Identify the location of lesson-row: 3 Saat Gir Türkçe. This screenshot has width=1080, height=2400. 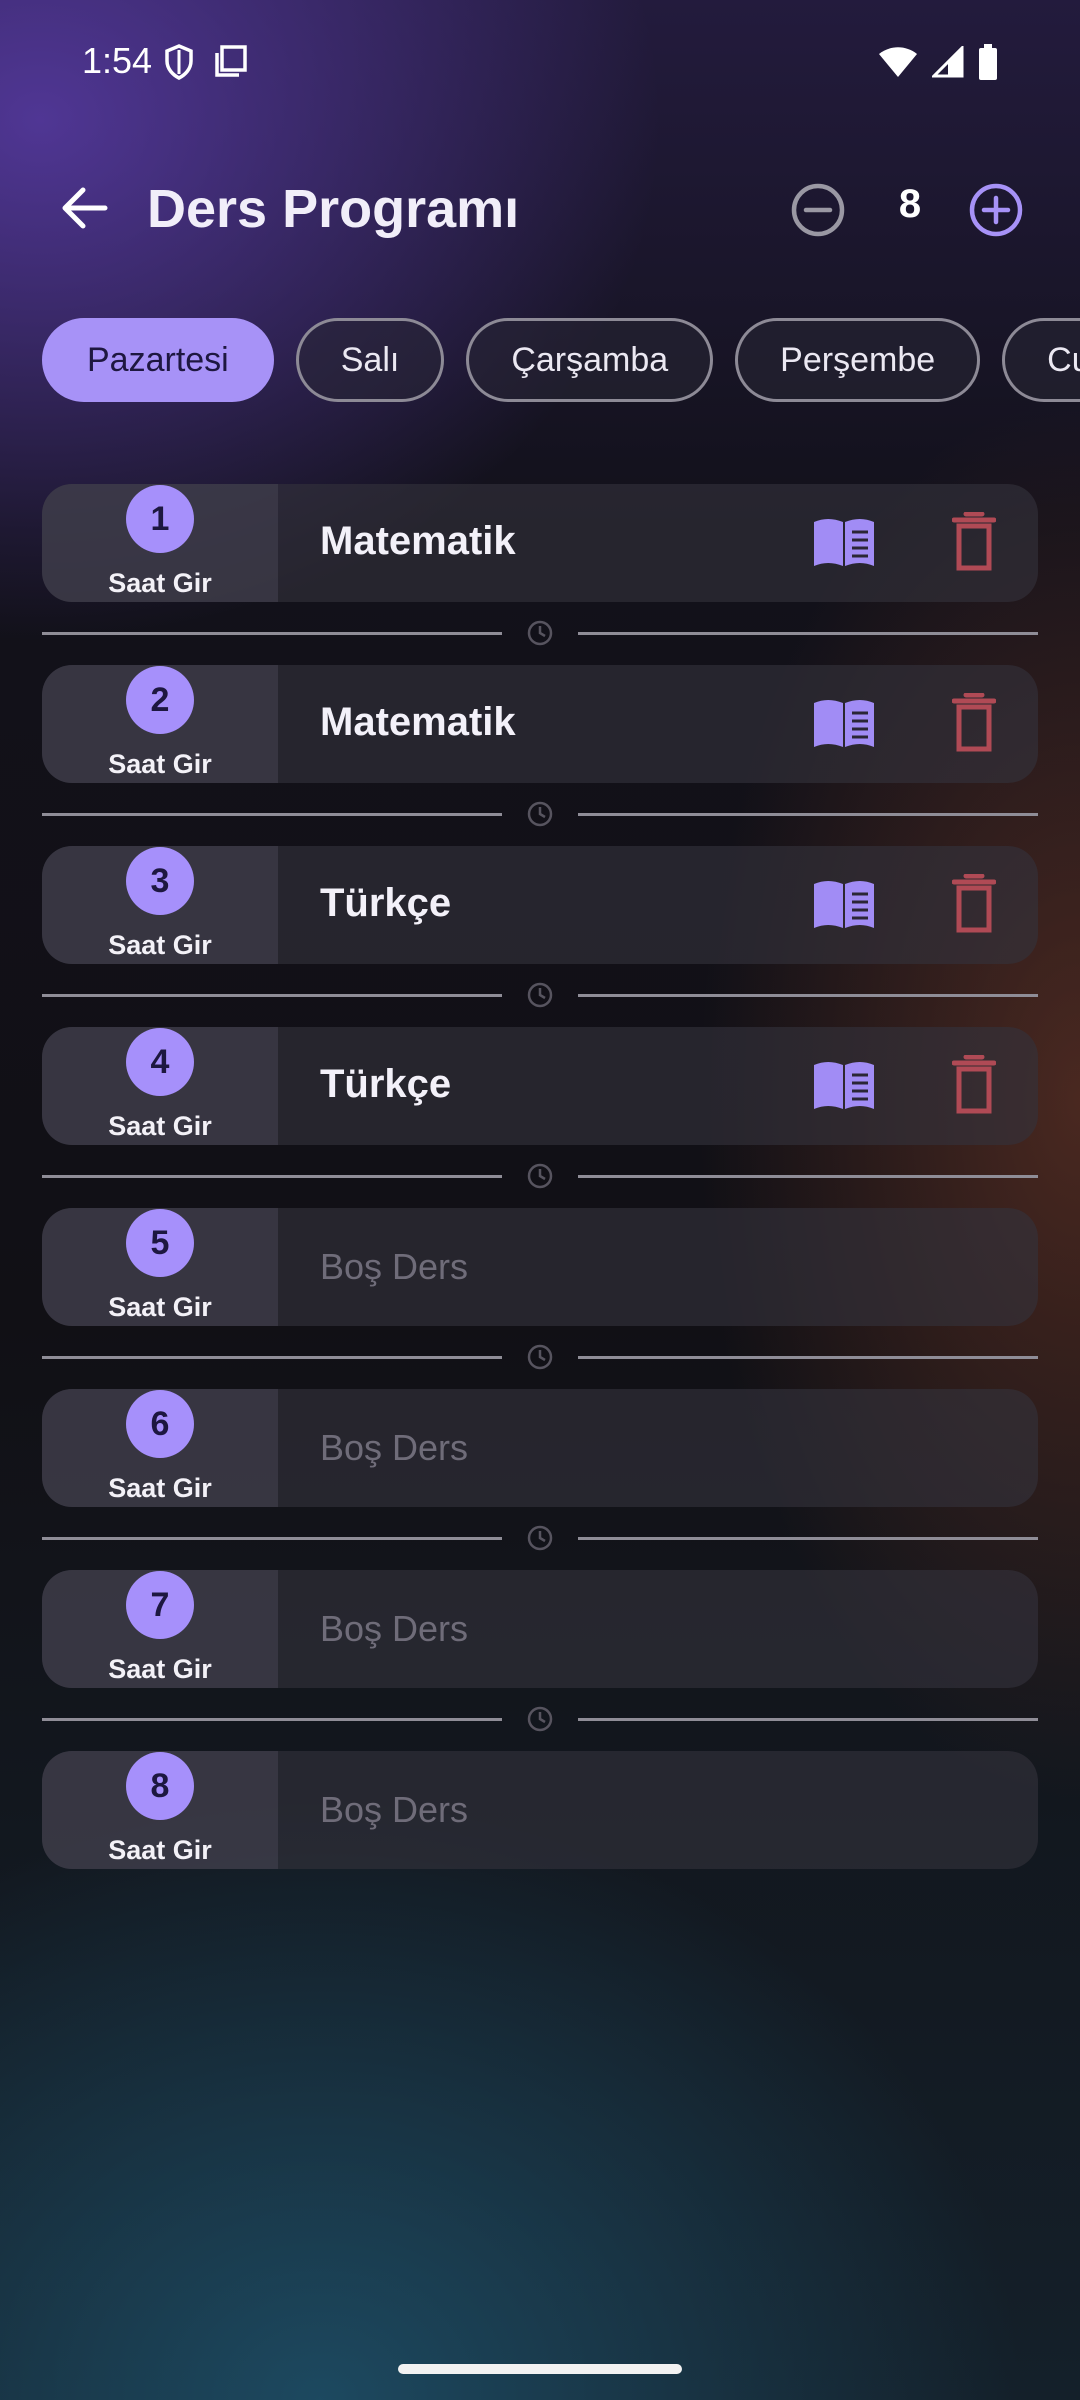
(540, 905).